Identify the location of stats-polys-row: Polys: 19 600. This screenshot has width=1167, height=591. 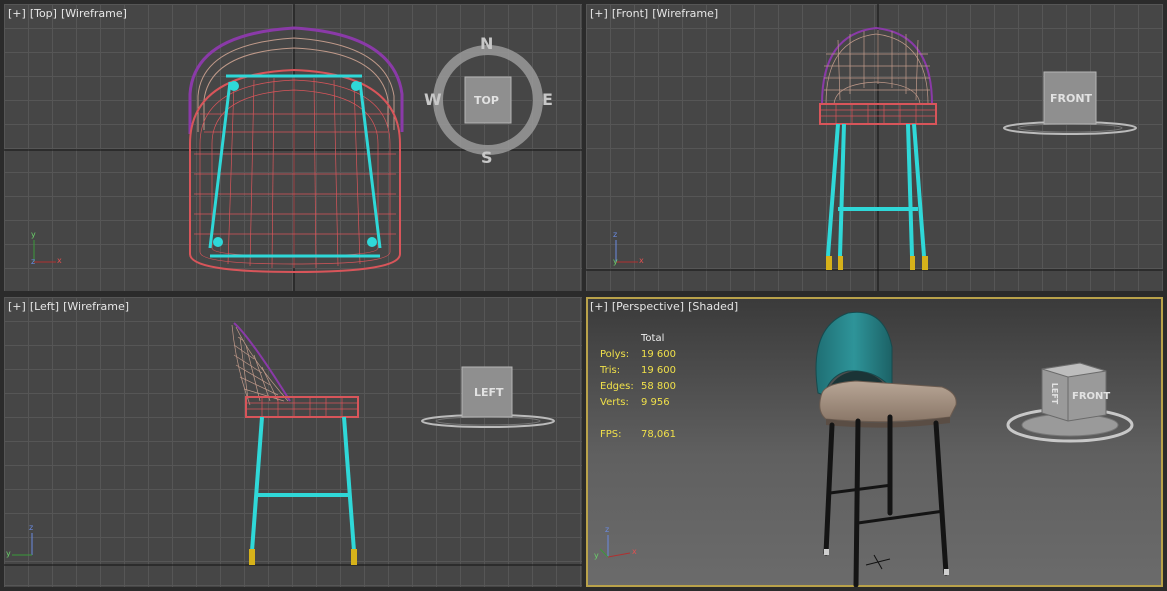
(638, 355).